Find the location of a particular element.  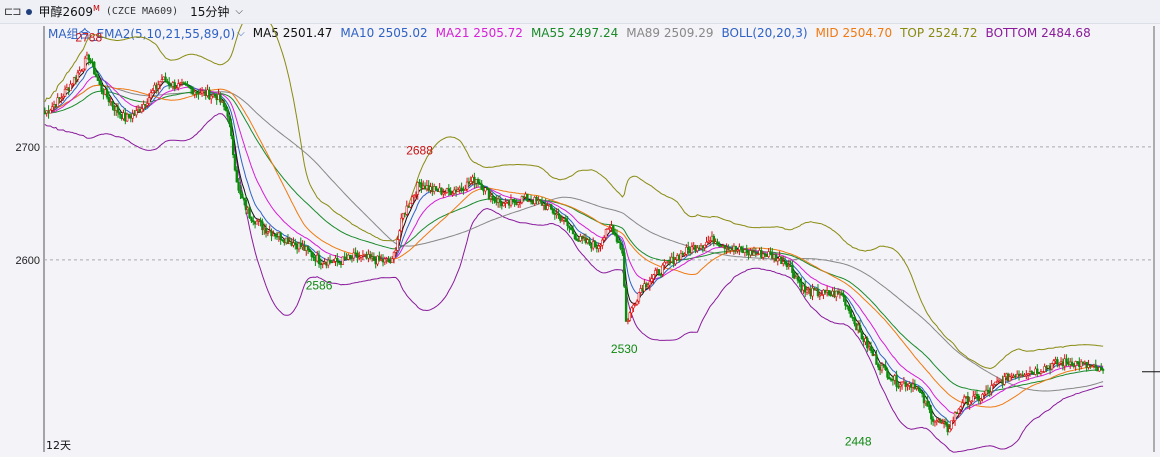

chevron-down-icon: ⌵ is located at coordinates (239, 11).